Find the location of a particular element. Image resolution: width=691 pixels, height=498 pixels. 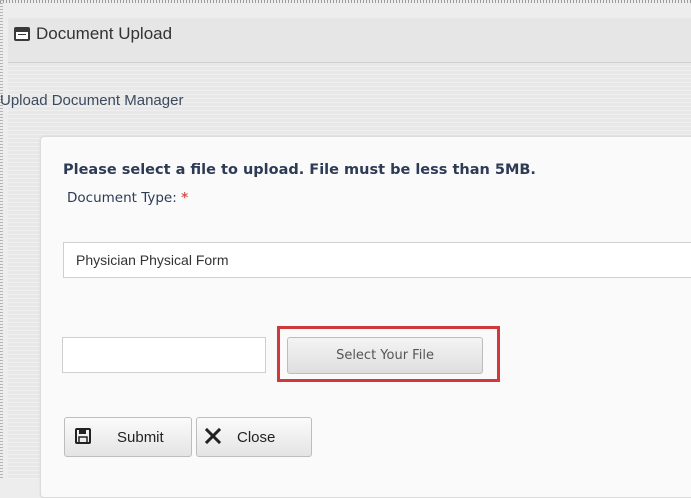

manager-title: Upload Document Manager is located at coordinates (92, 100).